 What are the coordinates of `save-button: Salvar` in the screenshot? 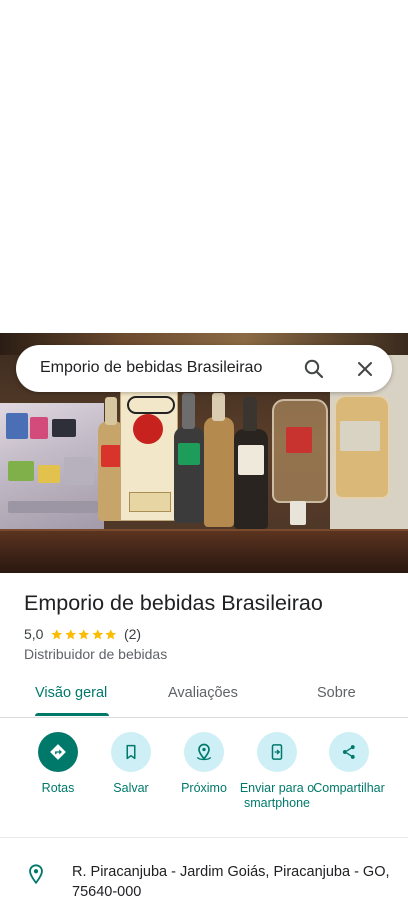 It's located at (131, 761).